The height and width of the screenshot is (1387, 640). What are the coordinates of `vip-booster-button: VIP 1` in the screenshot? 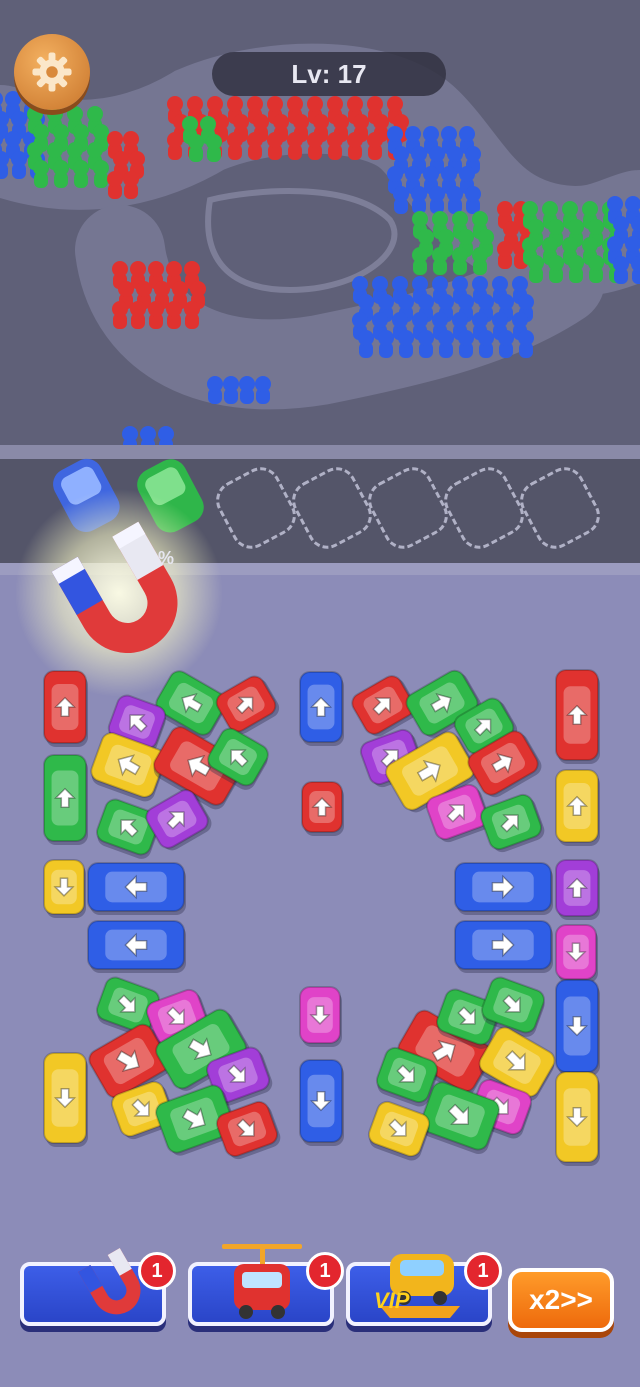 It's located at (424, 1289).